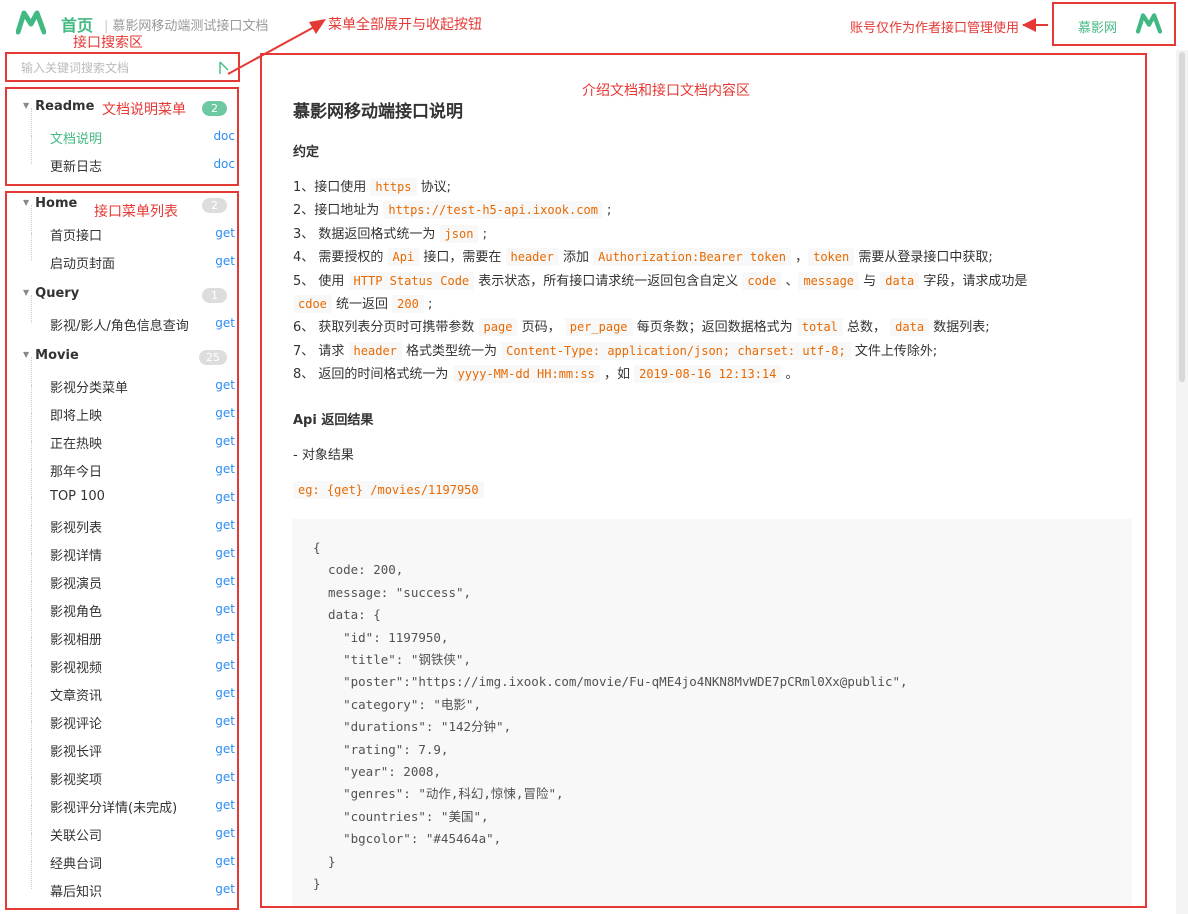  Describe the element at coordinates (323, 455) in the screenshot. I see `object-result-label: - 对象结果` at that location.